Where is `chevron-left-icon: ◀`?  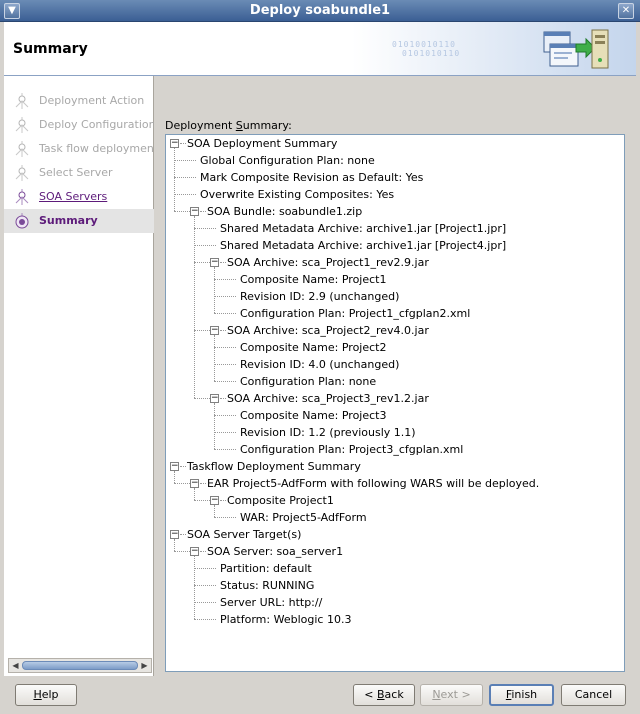 chevron-left-icon: ◀ is located at coordinates (15, 665).